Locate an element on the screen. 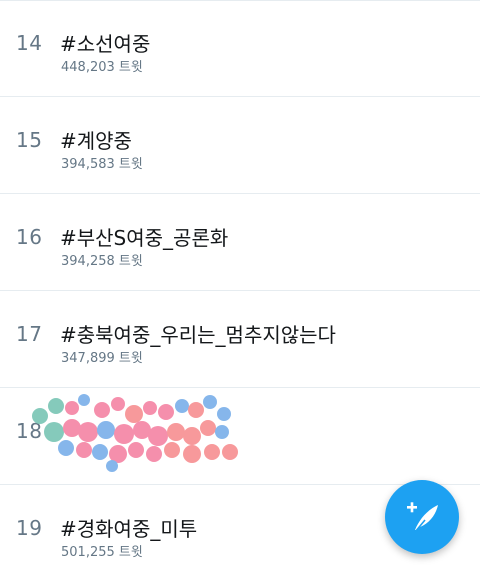 The width and height of the screenshot is (480, 582). trend-tweet-count: 448,203 트윗 is located at coordinates (102, 67).